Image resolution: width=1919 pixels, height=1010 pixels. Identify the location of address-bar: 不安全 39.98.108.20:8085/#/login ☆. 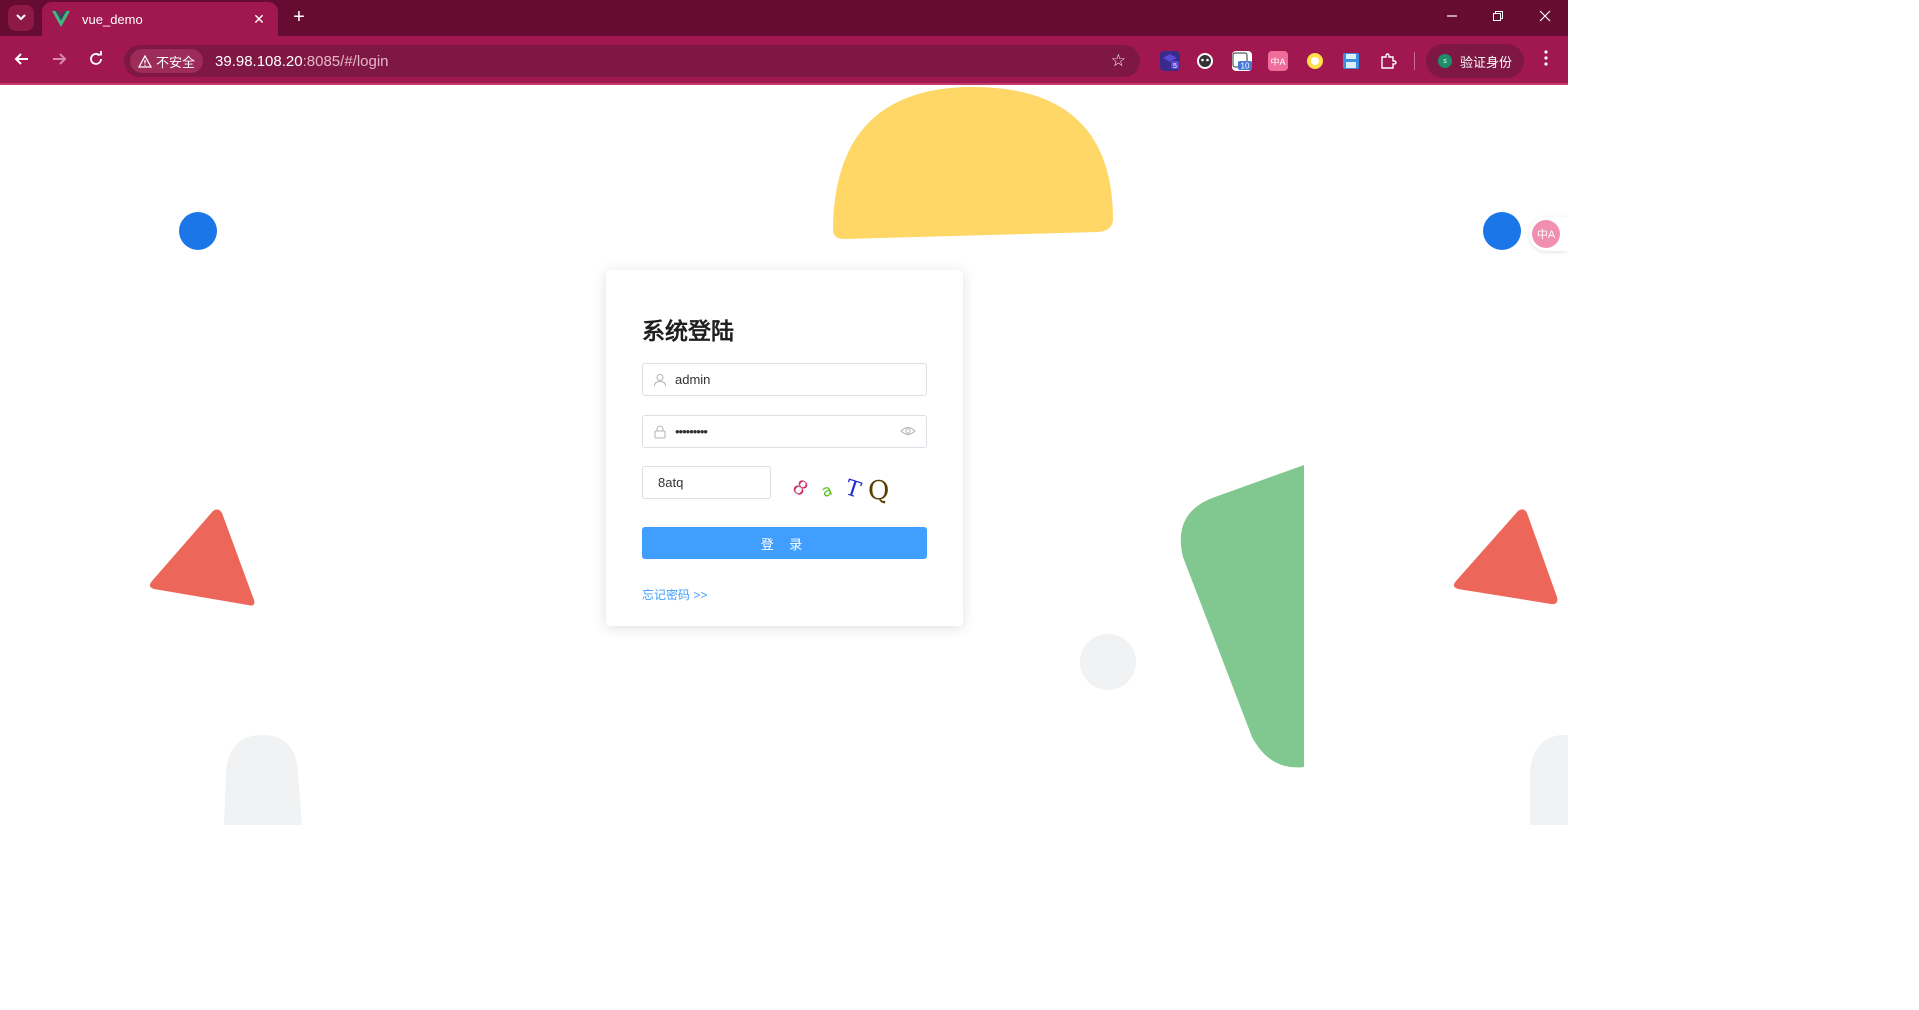
(632, 61).